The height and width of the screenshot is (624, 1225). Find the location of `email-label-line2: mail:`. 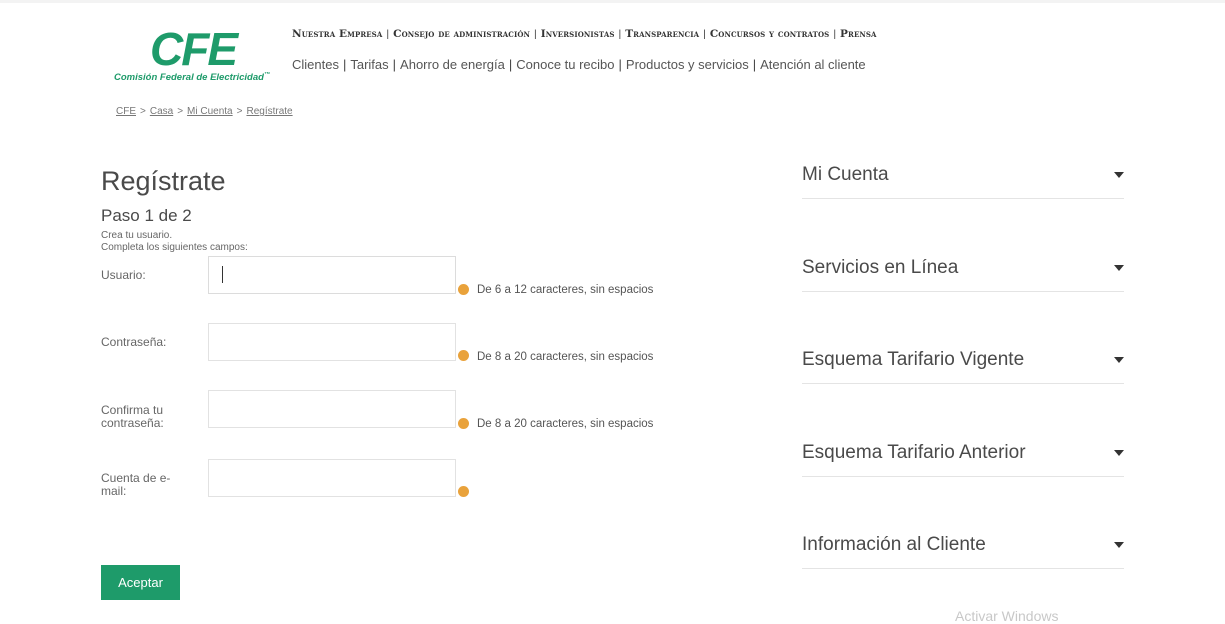

email-label-line2: mail: is located at coordinates (114, 491).